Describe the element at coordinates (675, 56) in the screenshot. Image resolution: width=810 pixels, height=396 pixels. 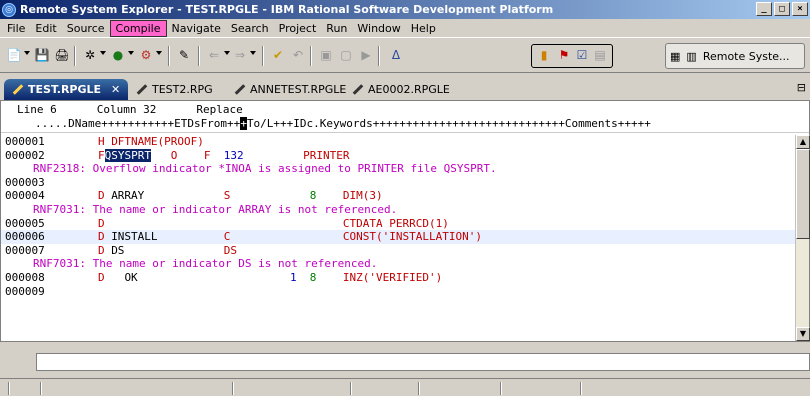
I see `open-perspective-icon: ▦` at that location.